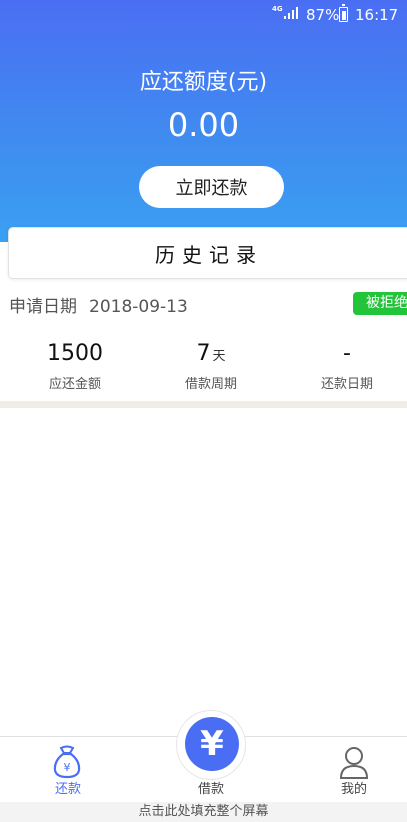 The width and height of the screenshot is (407, 822). I want to click on repay-icon-glyph: ¥, so click(67, 767).